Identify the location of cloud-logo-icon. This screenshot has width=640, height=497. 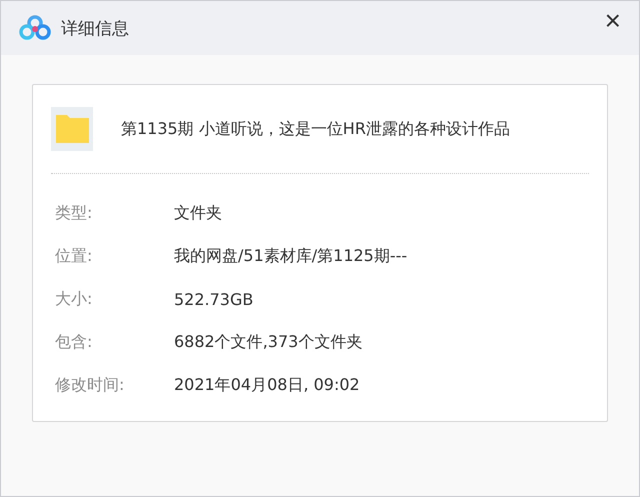
(35, 28).